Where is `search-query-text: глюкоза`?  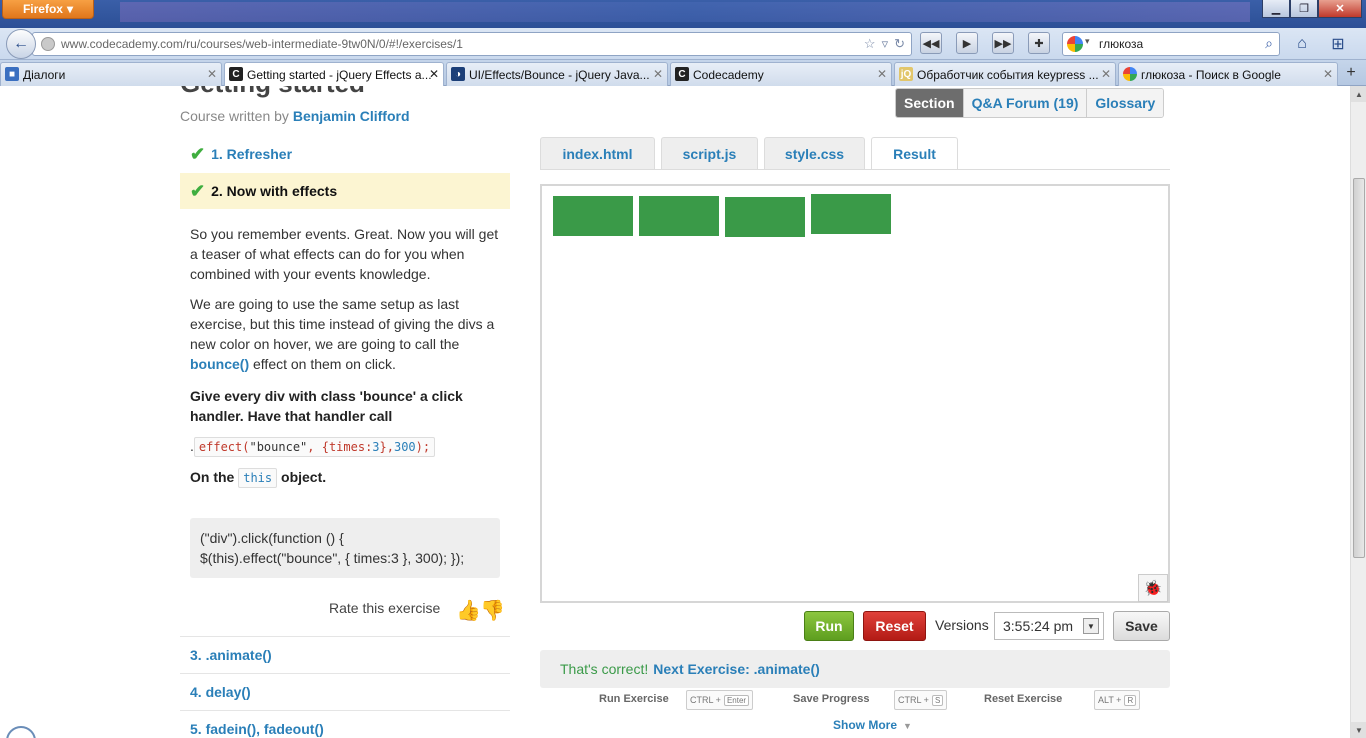
search-query-text: глюкоза is located at coordinates (1121, 44).